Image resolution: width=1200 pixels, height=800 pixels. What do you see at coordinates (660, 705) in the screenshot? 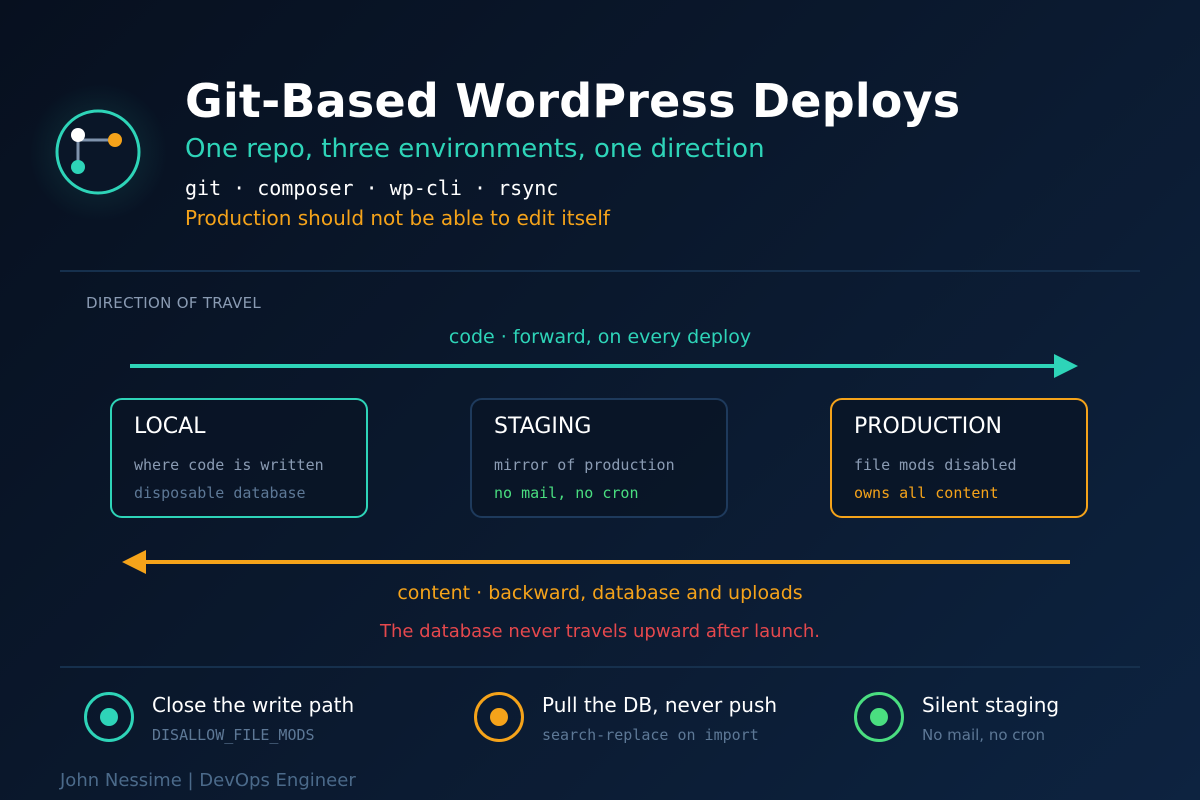
I see `principle-title: Pull the DB, never push` at bounding box center [660, 705].